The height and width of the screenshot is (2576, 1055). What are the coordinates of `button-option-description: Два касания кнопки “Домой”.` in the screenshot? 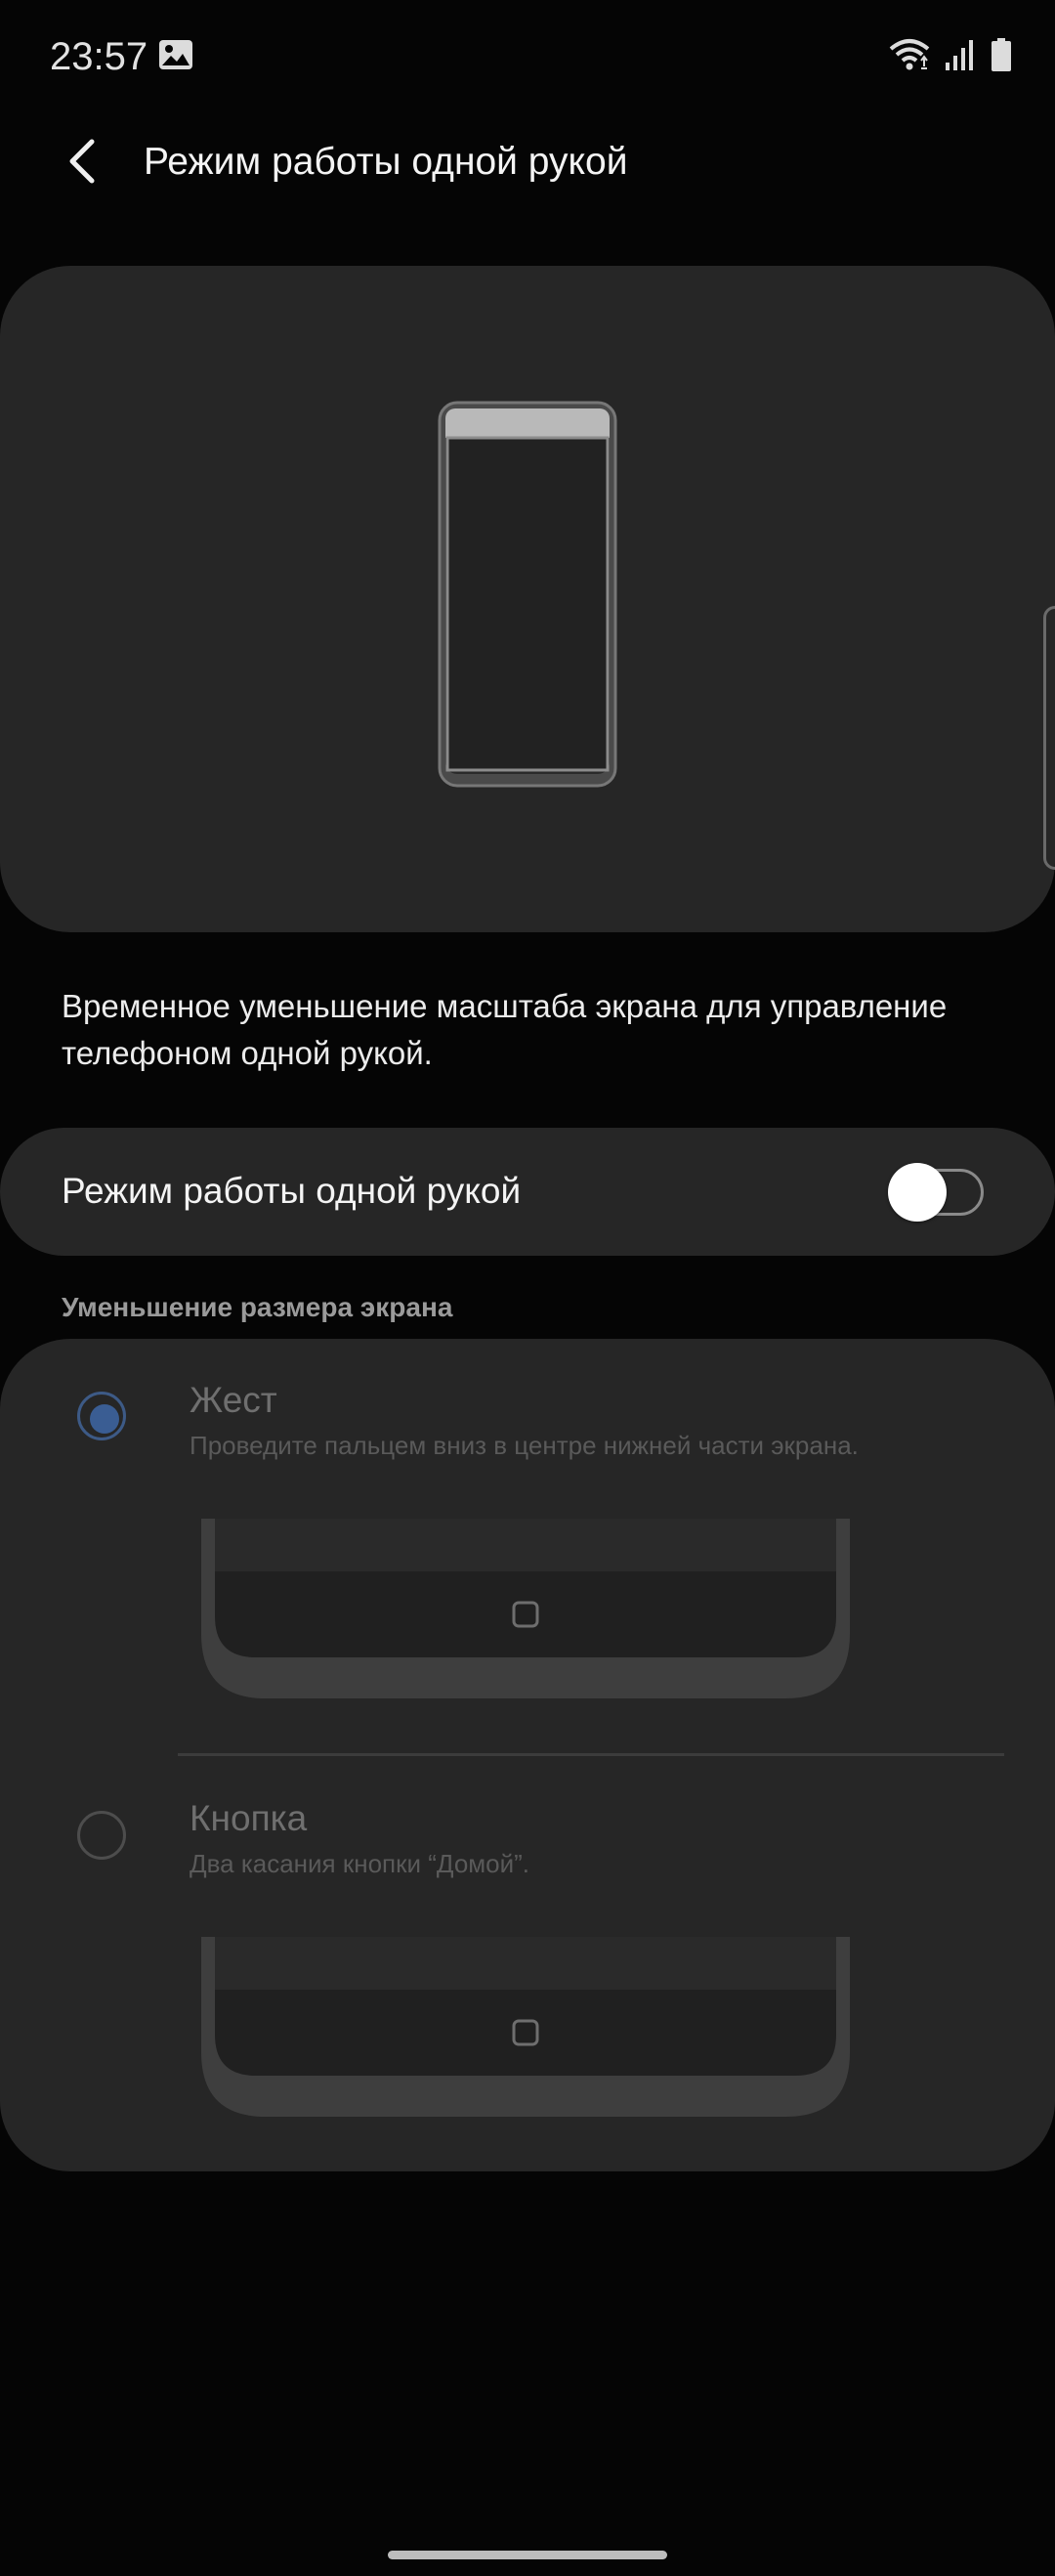 It's located at (360, 1864).